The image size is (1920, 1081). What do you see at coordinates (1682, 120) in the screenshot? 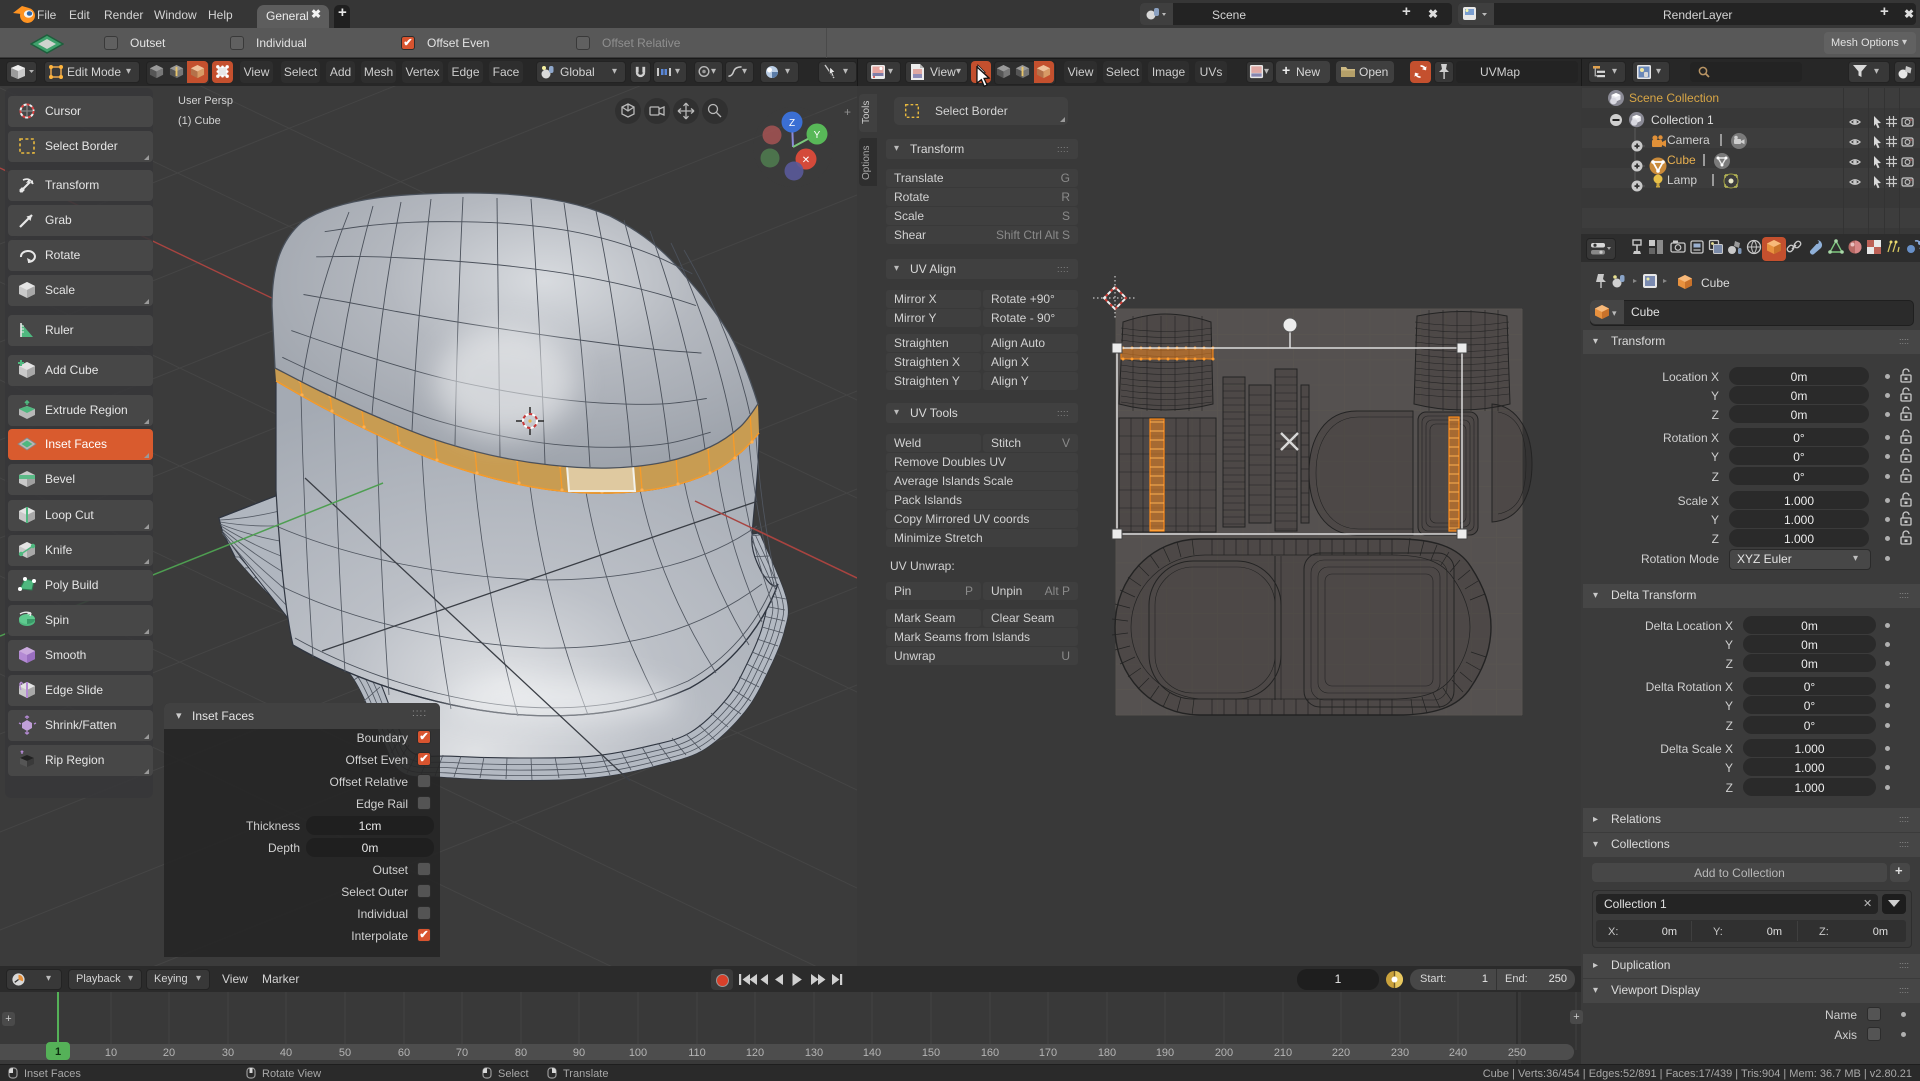
I see `svg-text: Collection 1` at bounding box center [1682, 120].